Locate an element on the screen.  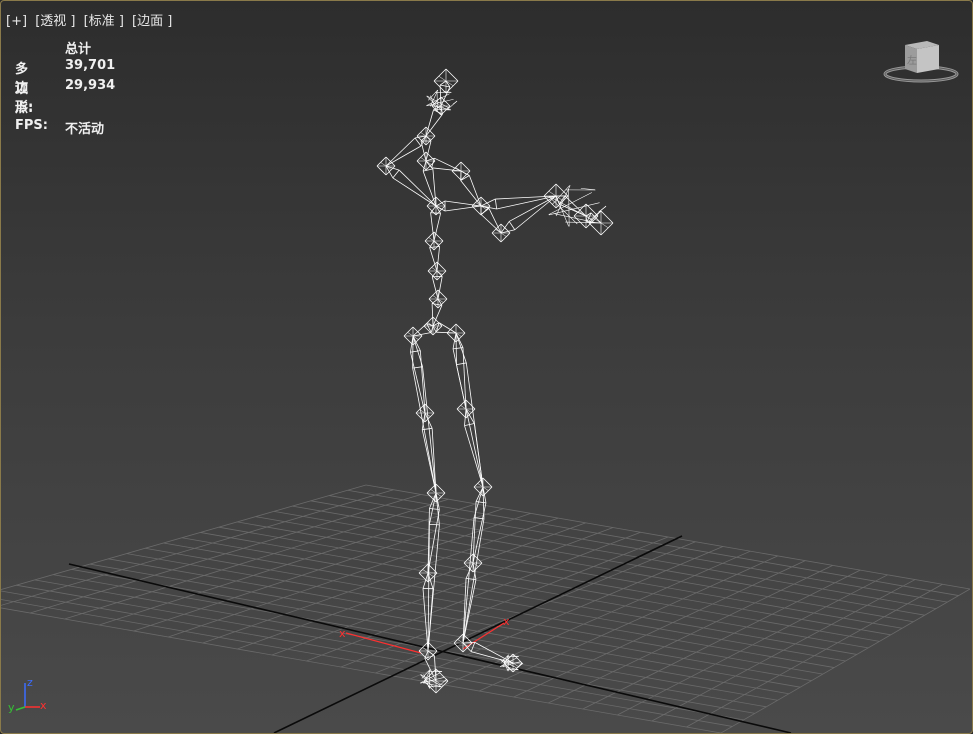
polygons-value: 39,701 is located at coordinates (90, 65).